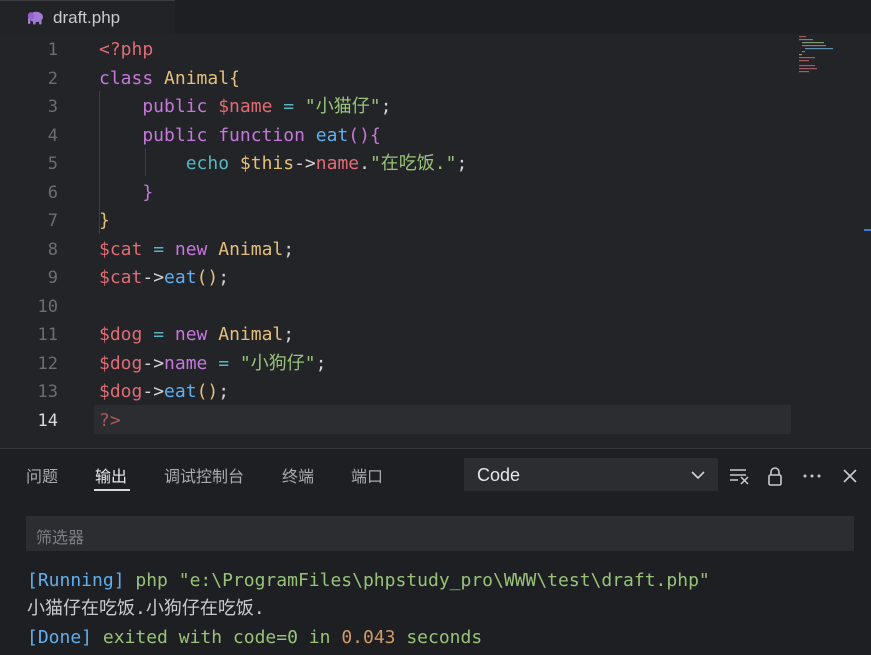 This screenshot has width=871, height=655. Describe the element at coordinates (368, 637) in the screenshot. I see `output-elapsed-time: 0.043` at that location.